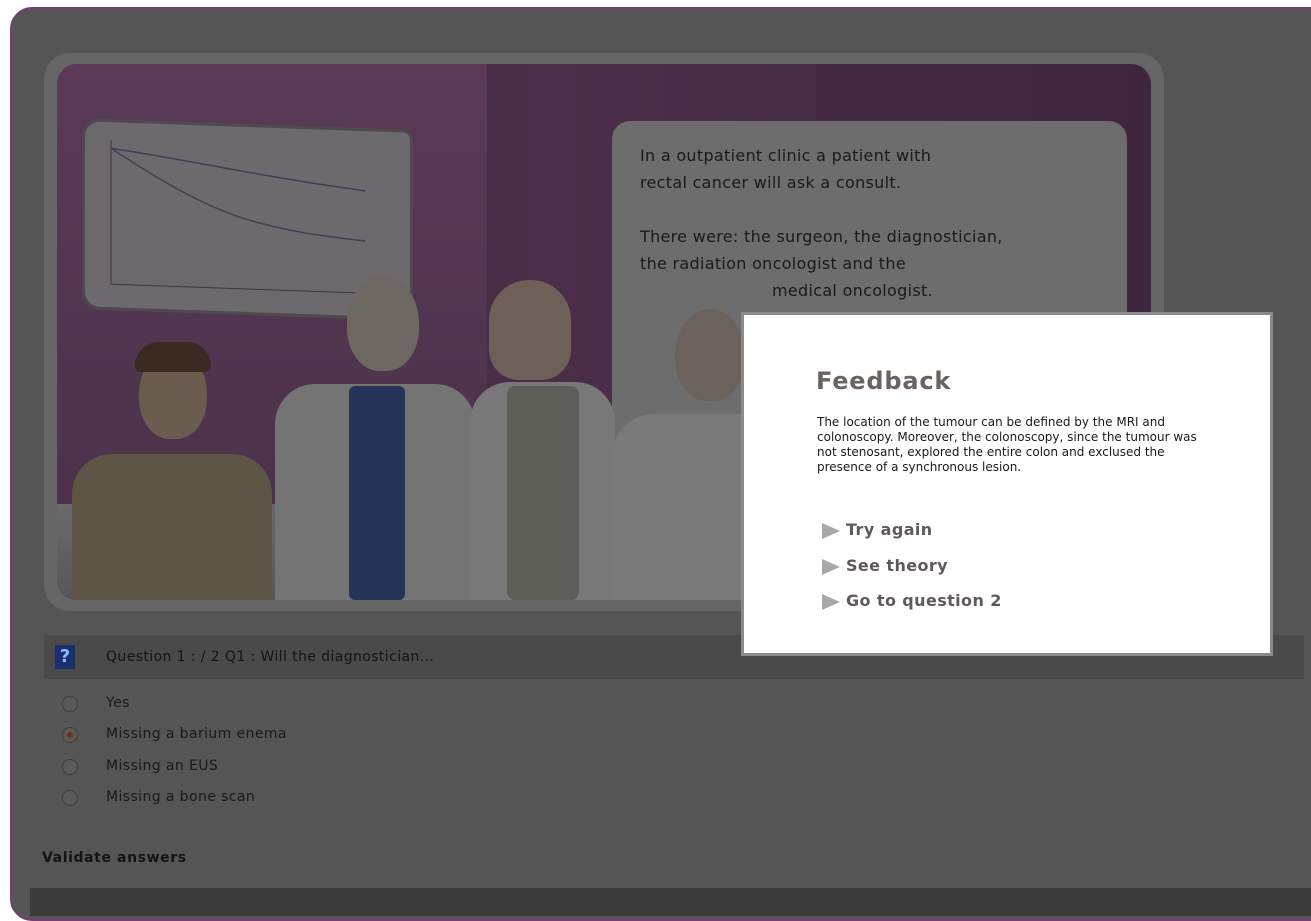 The width and height of the screenshot is (1311, 921). What do you see at coordinates (889, 529) in the screenshot?
I see `link-label: Try again` at bounding box center [889, 529].